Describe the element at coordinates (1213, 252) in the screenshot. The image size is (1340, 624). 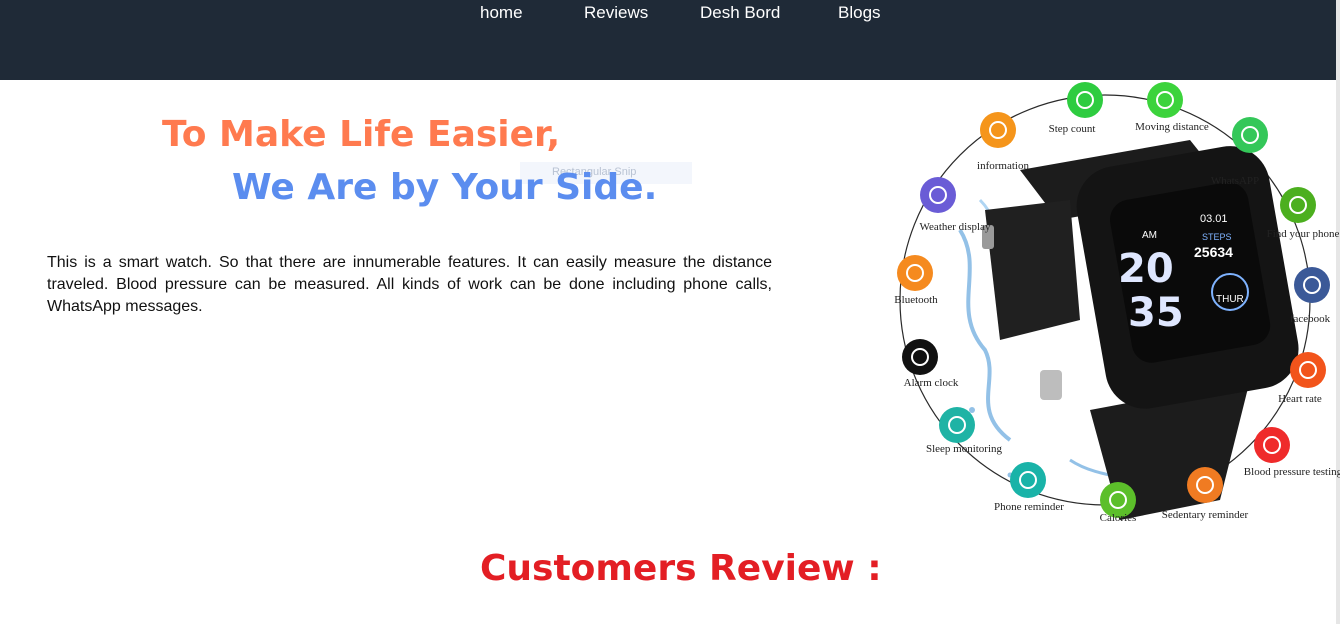
I see `watch-steps-value: 25634` at that location.